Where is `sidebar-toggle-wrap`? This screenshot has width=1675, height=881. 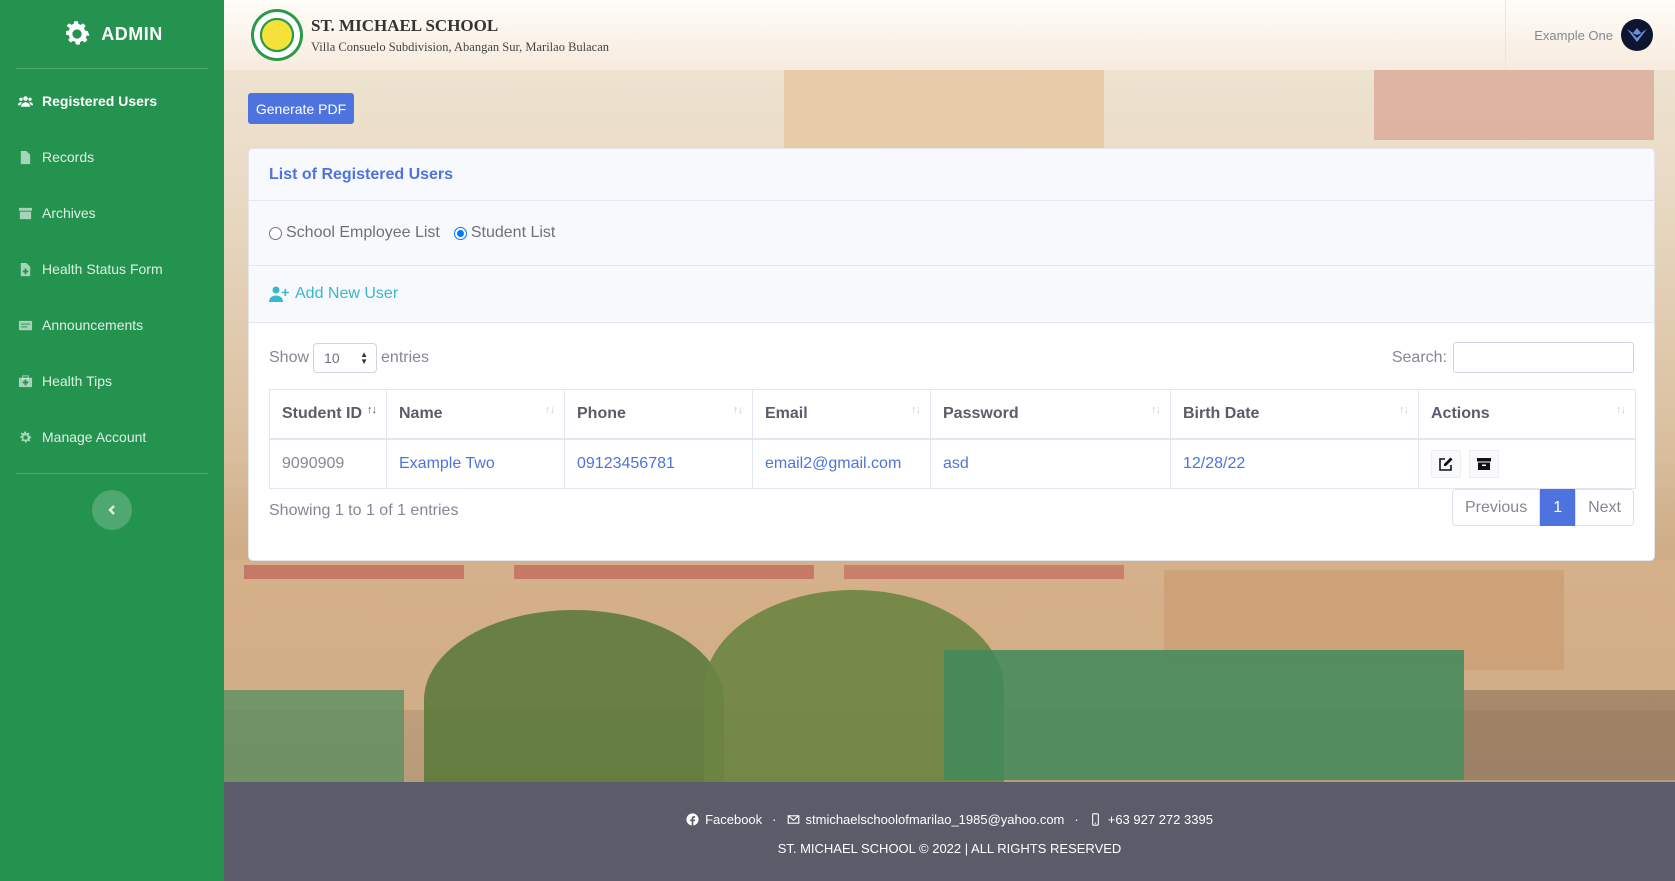
sidebar-toggle-wrap is located at coordinates (112, 502).